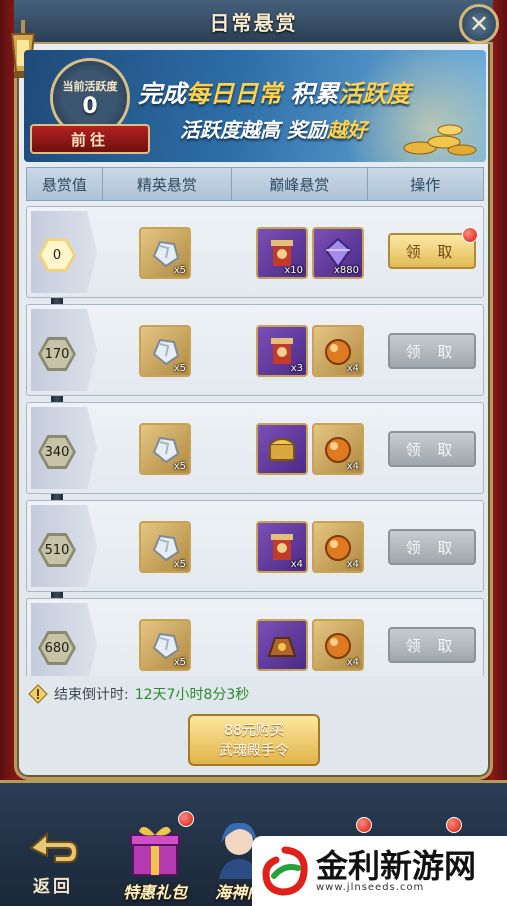 The width and height of the screenshot is (507, 906). I want to click on threshold-value: 510, so click(57, 550).